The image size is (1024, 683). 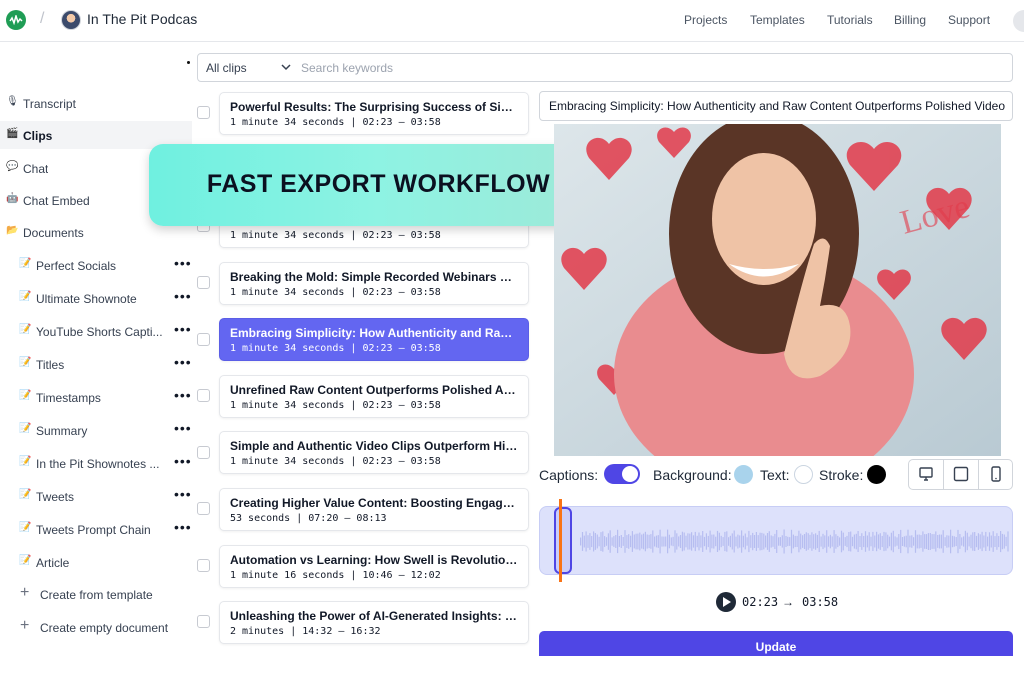 What do you see at coordinates (961, 474) in the screenshot?
I see `square-view-button` at bounding box center [961, 474].